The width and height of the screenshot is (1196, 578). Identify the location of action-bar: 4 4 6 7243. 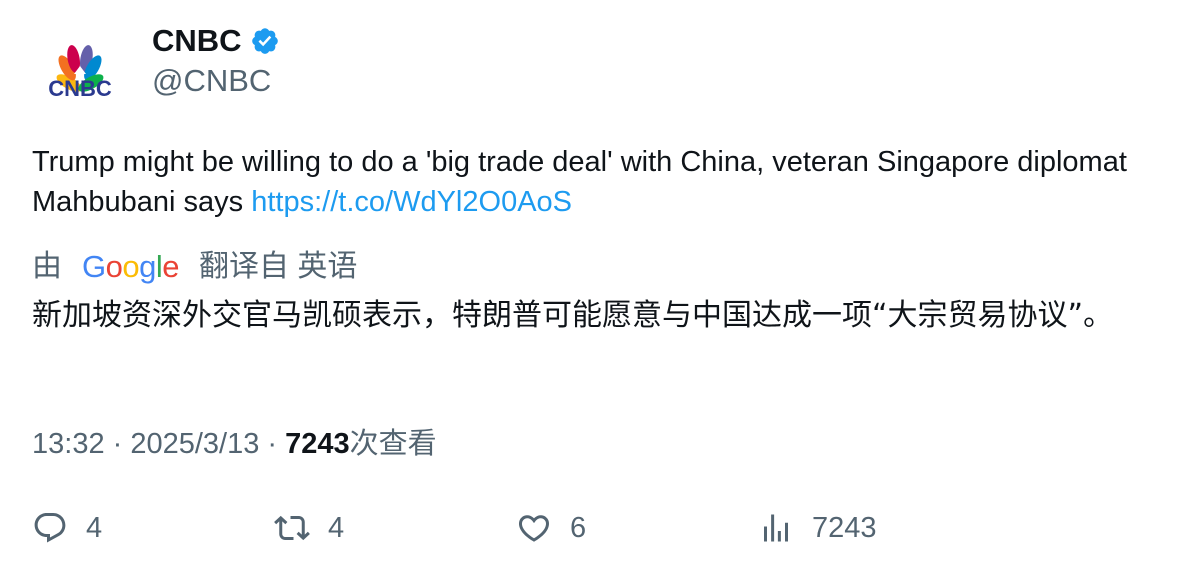
(602, 532).